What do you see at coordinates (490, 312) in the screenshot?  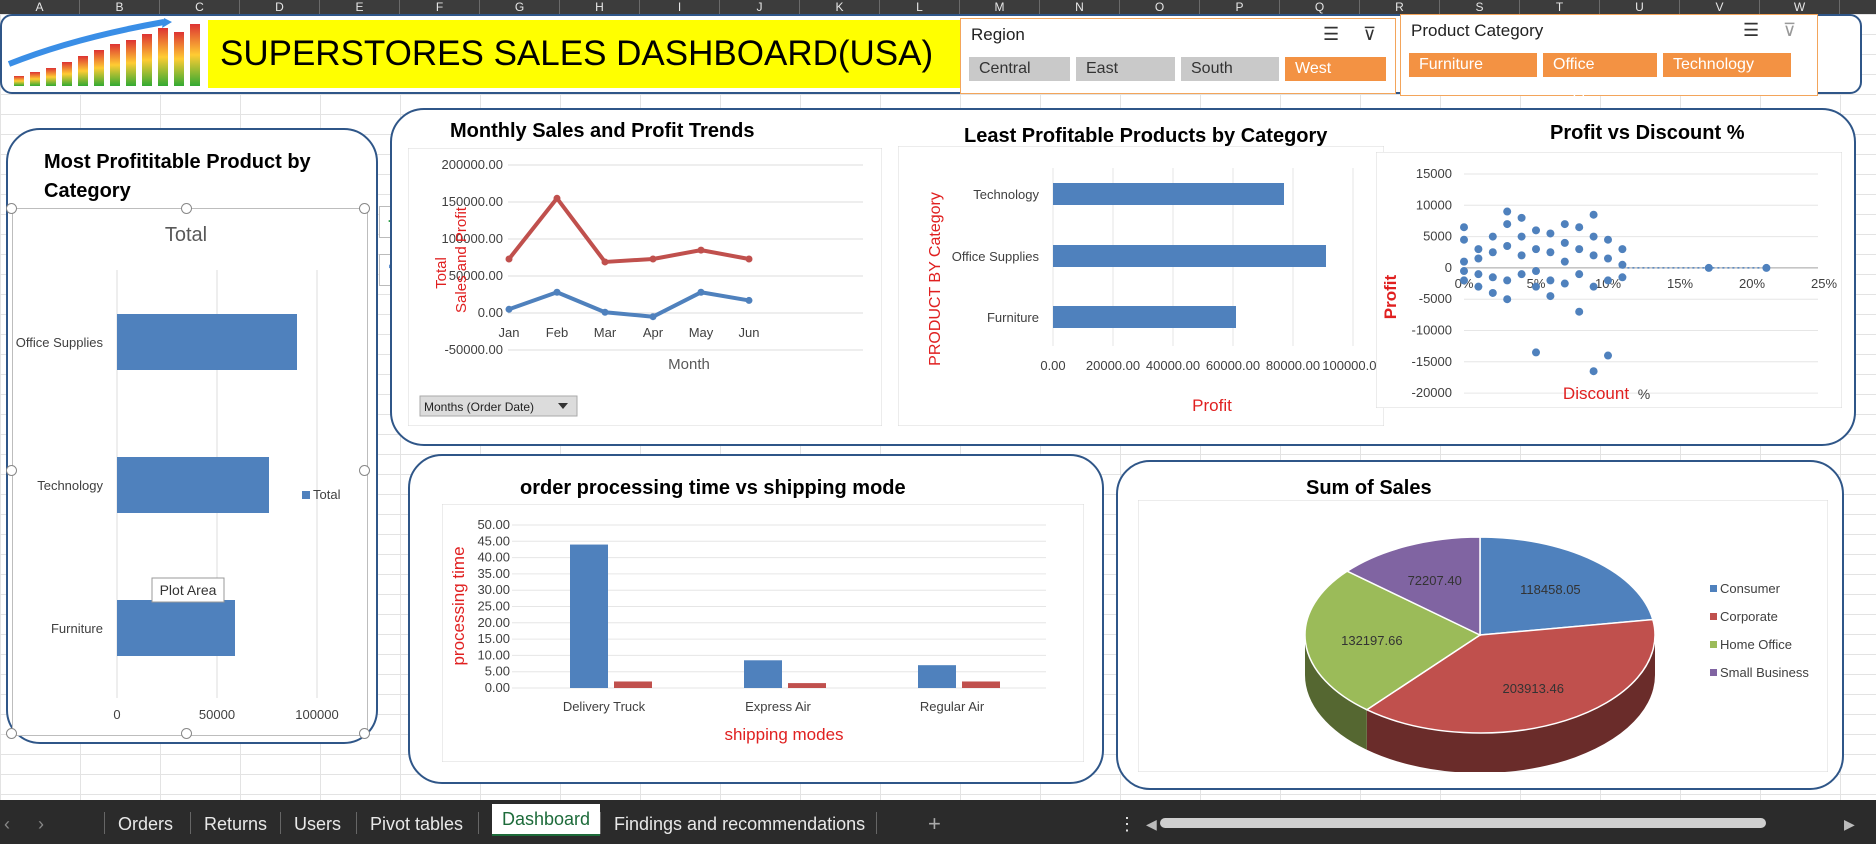 I see `y-tick-label: 0.00` at bounding box center [490, 312].